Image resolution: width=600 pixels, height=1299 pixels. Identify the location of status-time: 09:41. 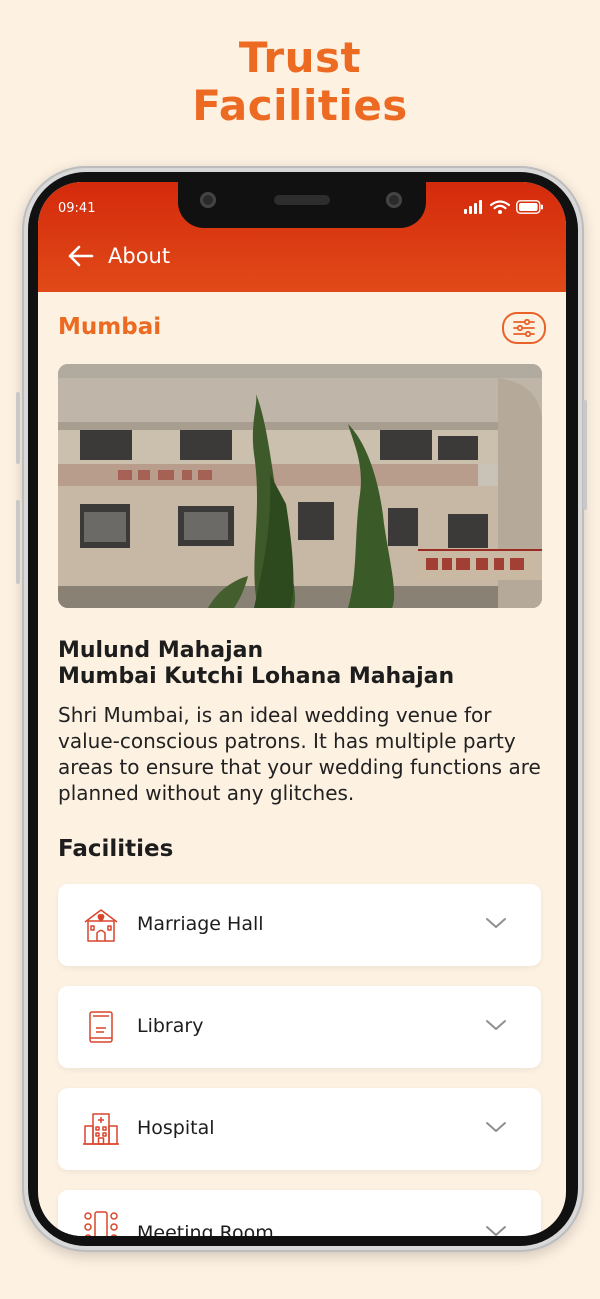
(77, 208).